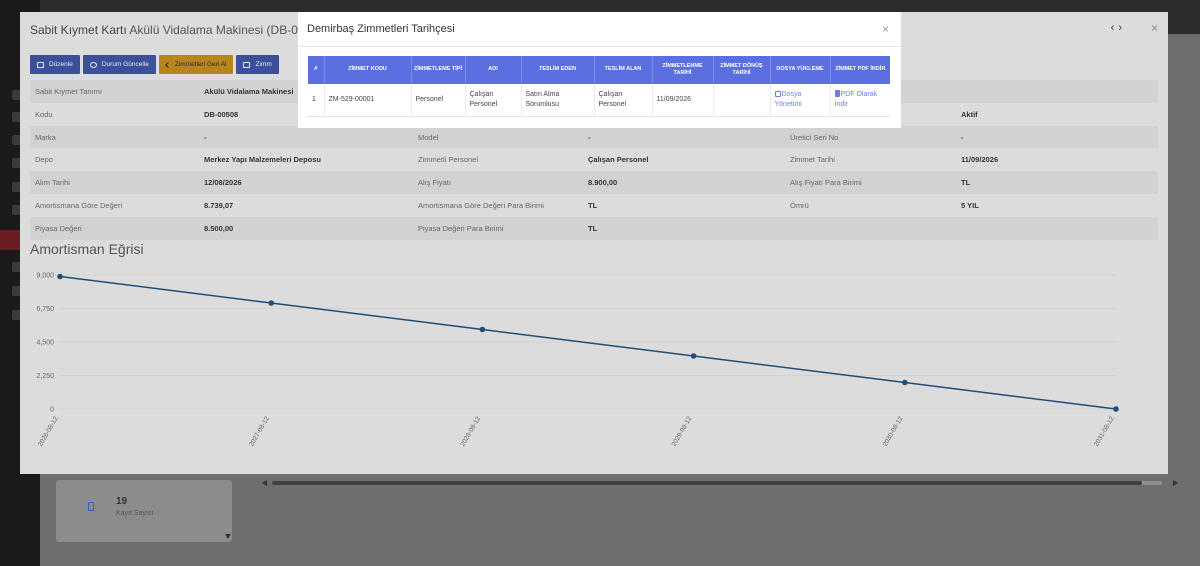 The width and height of the screenshot is (1200, 566). What do you see at coordinates (980, 160) in the screenshot?
I see `field-value: 11/09/2026` at bounding box center [980, 160].